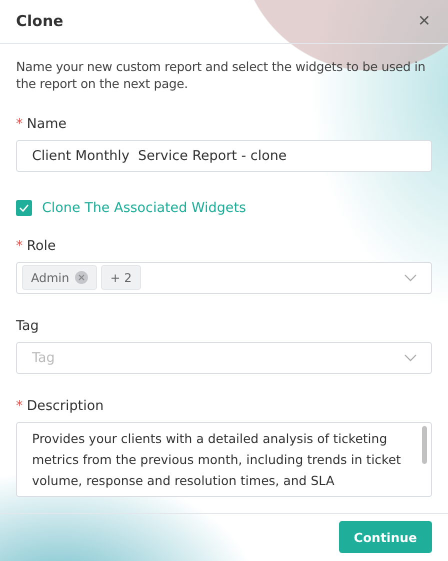  What do you see at coordinates (424, 21) in the screenshot?
I see `close-button: ×` at bounding box center [424, 21].